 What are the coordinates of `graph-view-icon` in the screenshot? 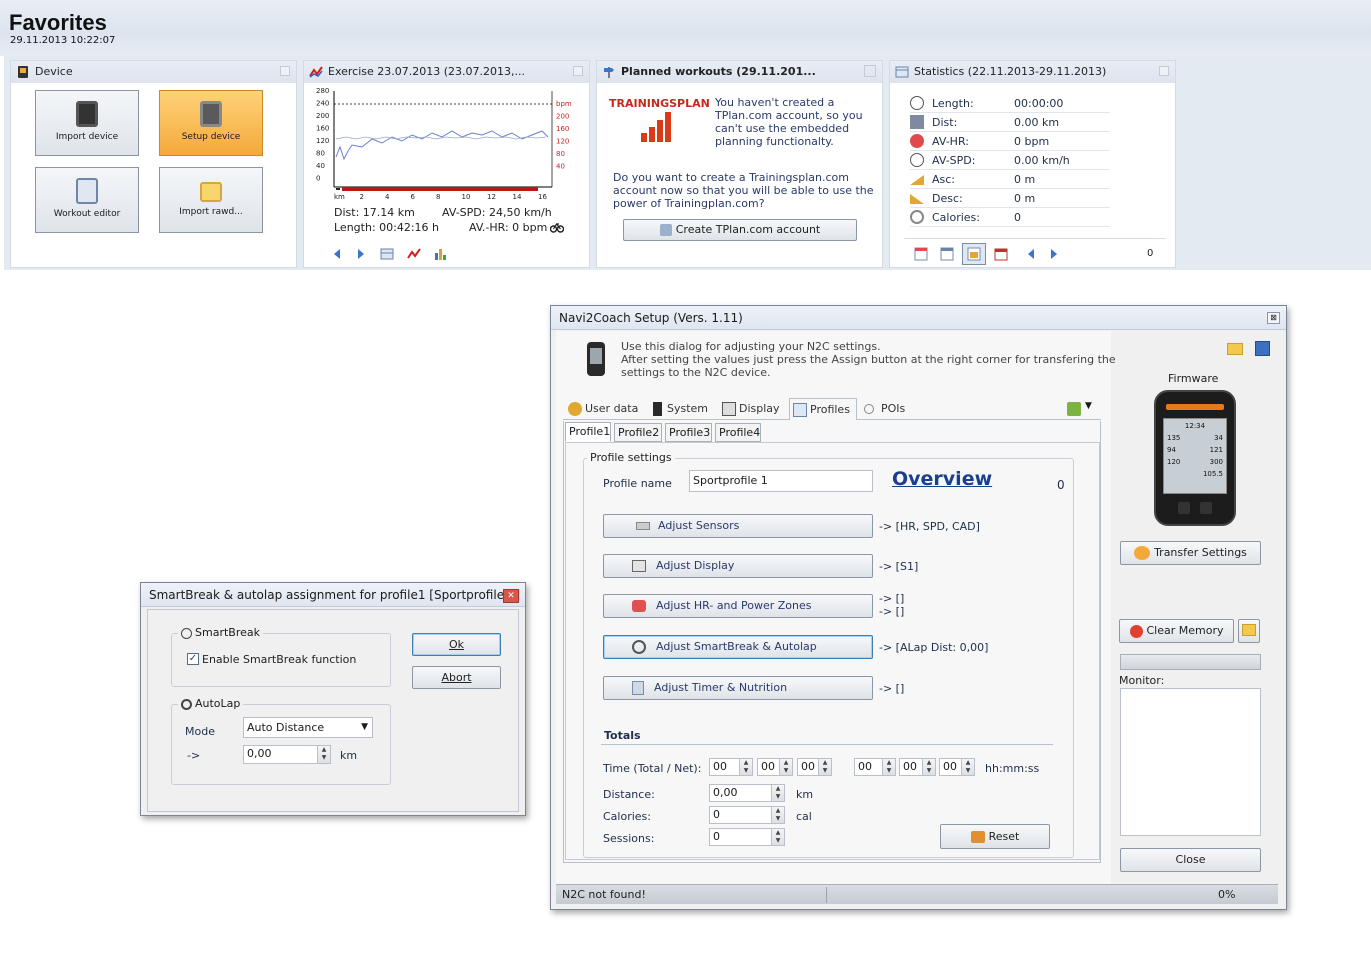 It's located at (414, 254).